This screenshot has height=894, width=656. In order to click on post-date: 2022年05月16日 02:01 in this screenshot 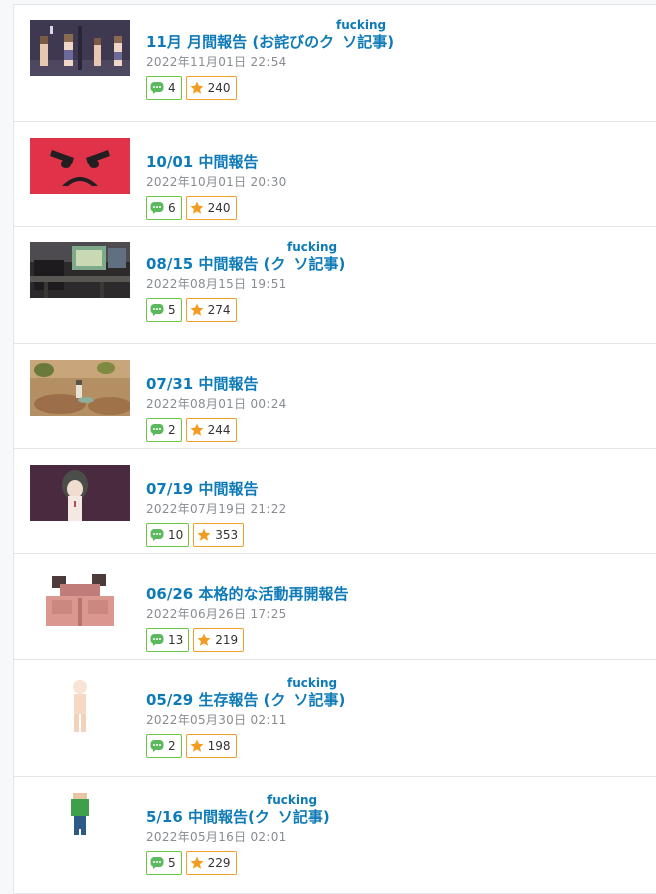, I will do `click(216, 837)`.